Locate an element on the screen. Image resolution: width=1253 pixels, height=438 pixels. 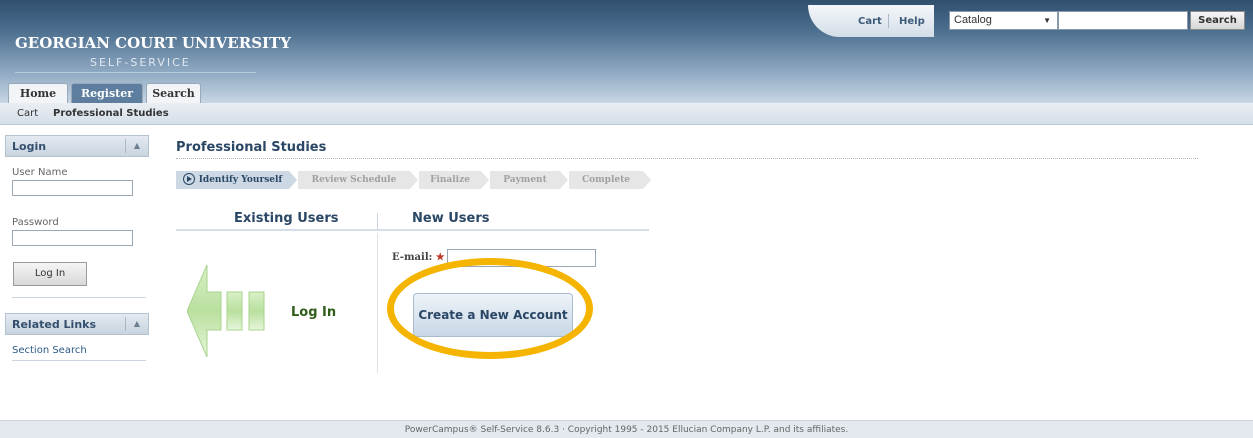
dropdown-arrow-icon: ▼ is located at coordinates (1047, 20).